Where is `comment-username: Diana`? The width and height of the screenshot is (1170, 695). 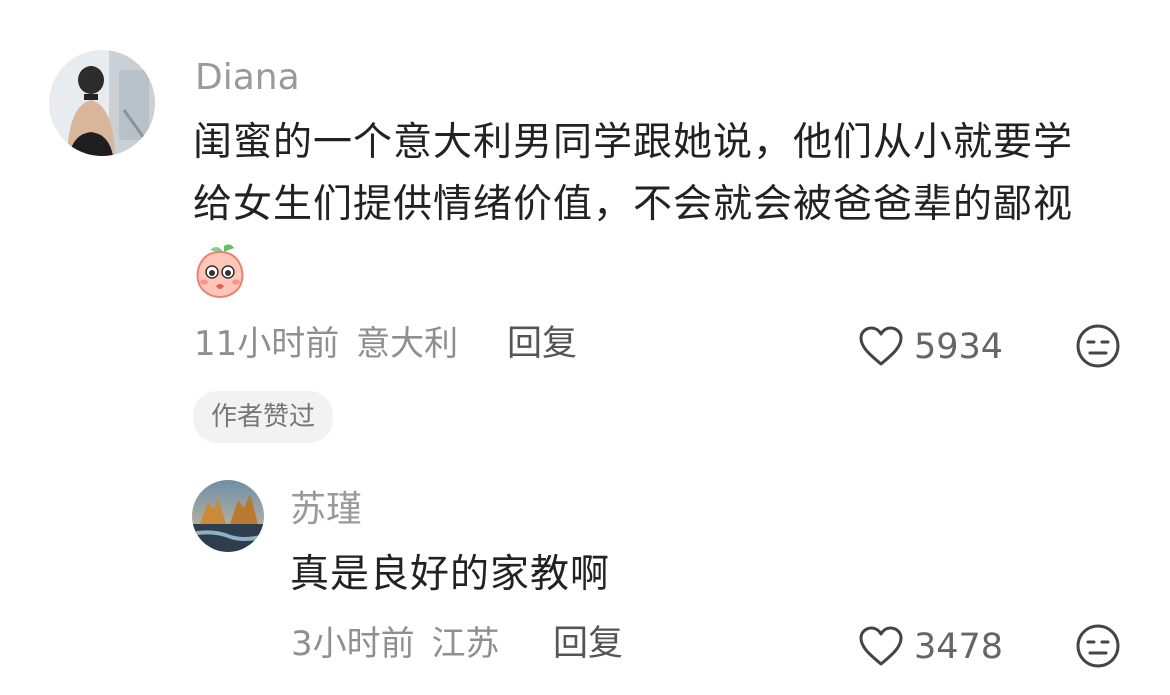 comment-username: Diana is located at coordinates (247, 78).